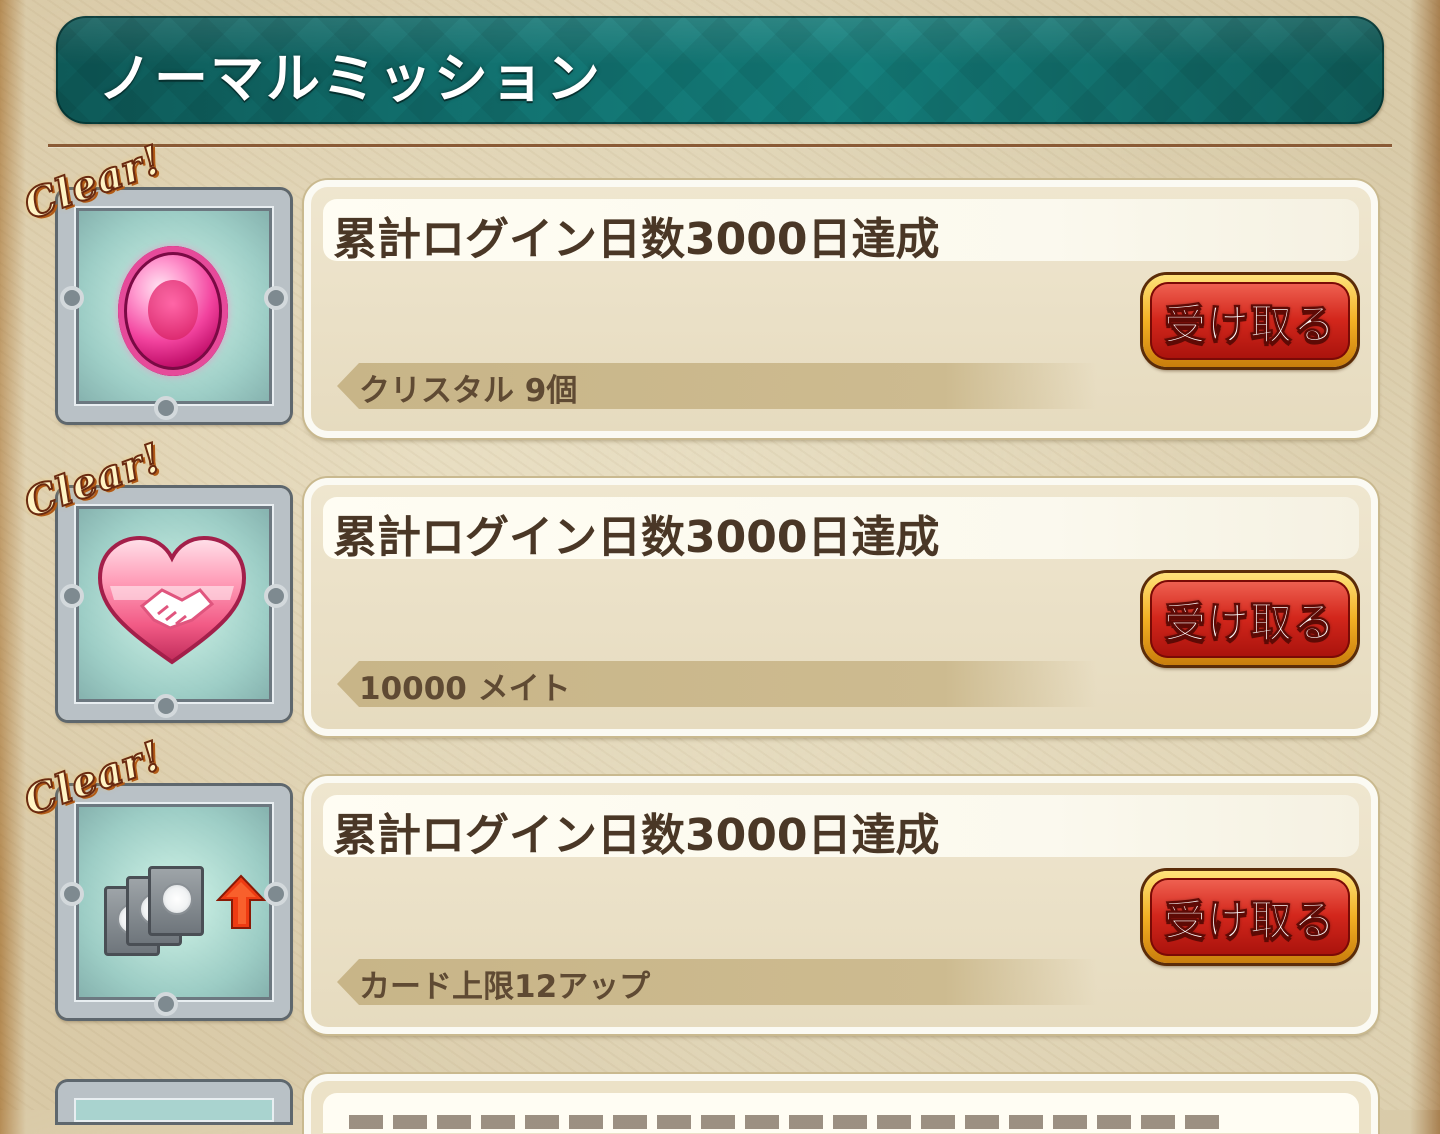 The width and height of the screenshot is (1440, 1134). I want to click on card-icon, so click(176, 901).